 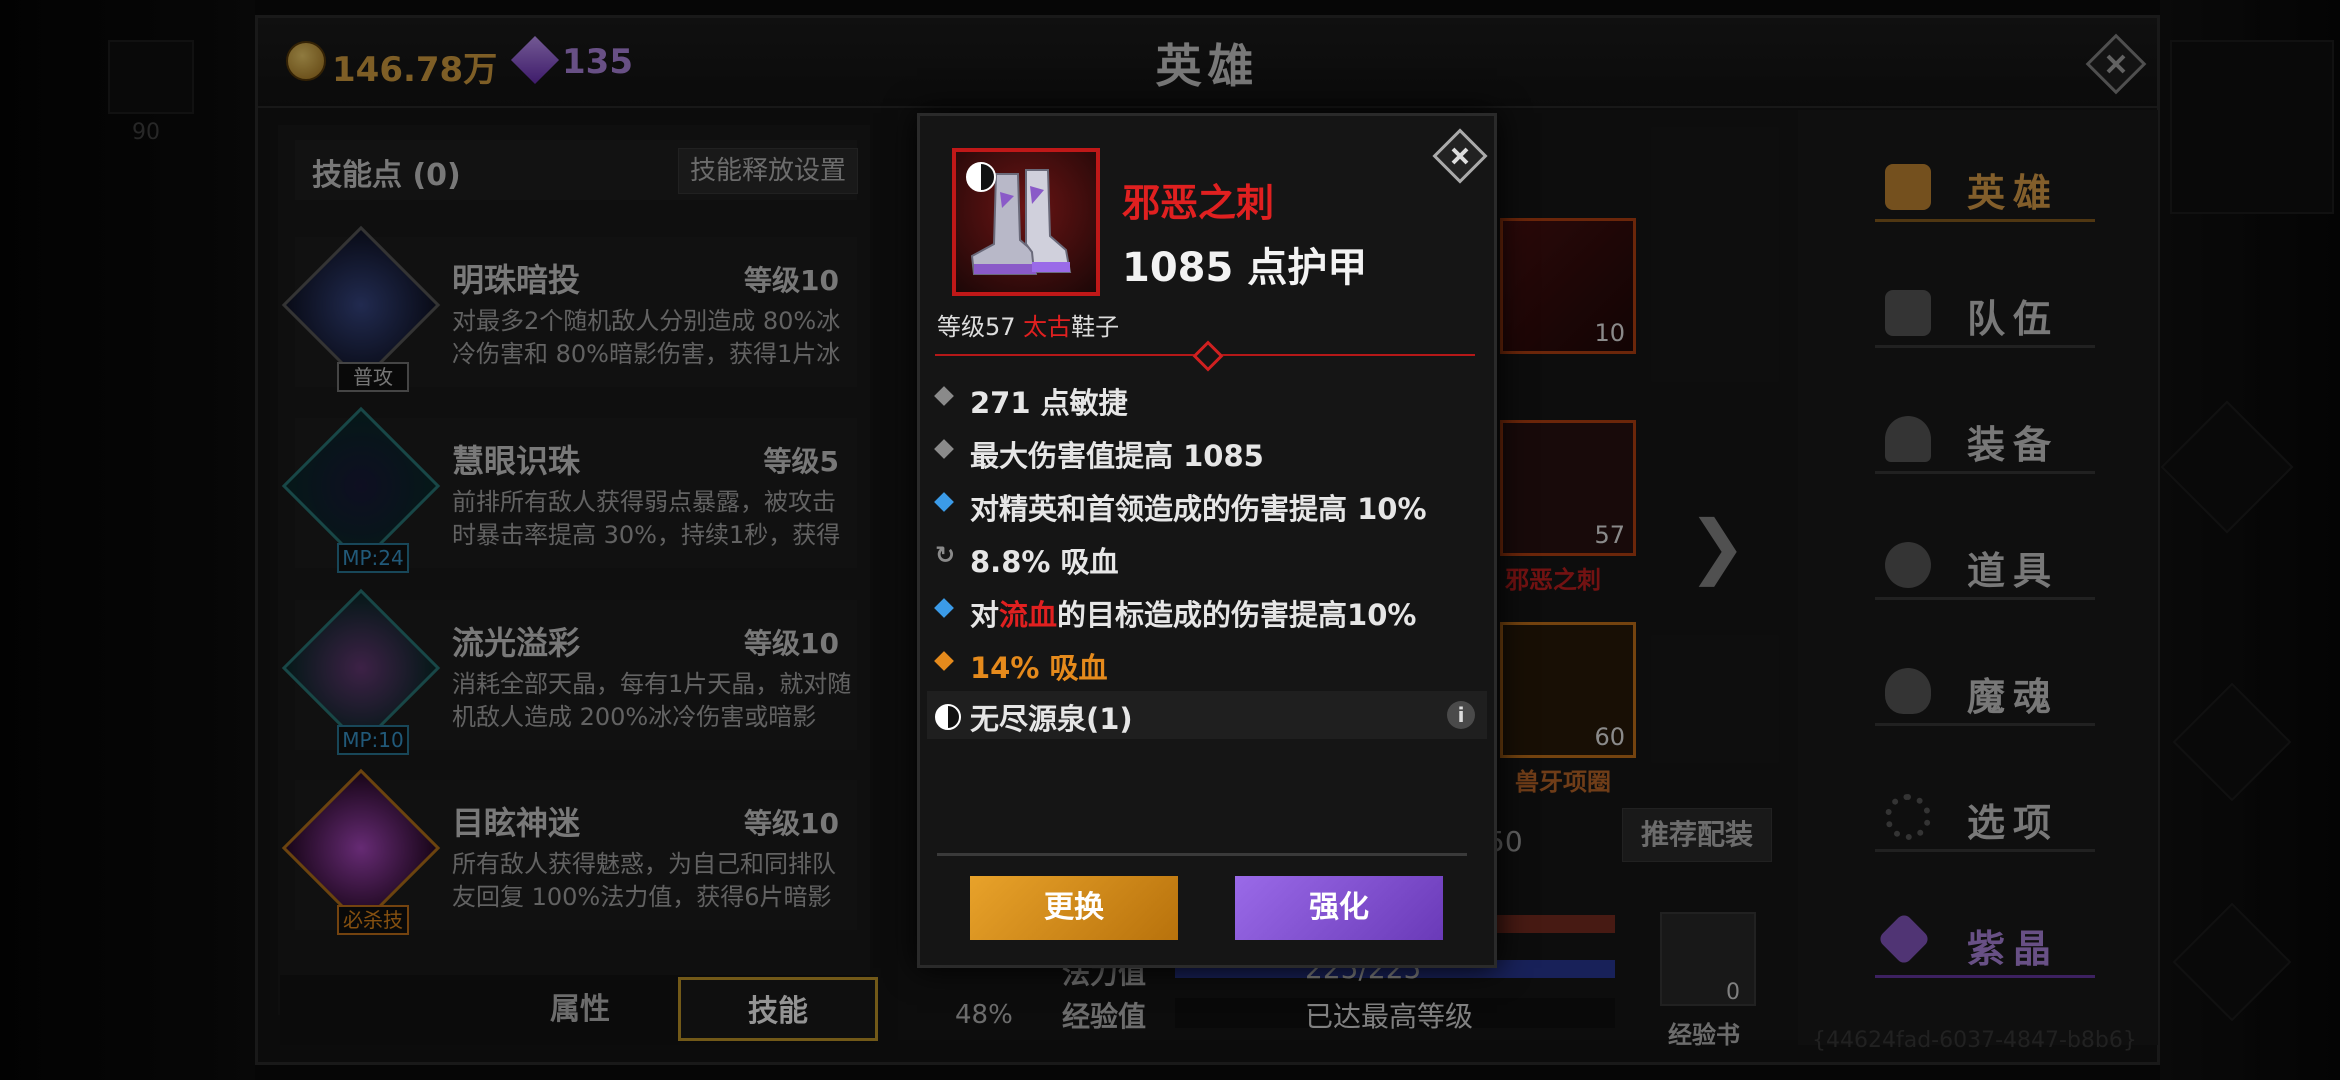 I want to click on stat-text: 最大伤害值提高 1085, so click(x=1117, y=456).